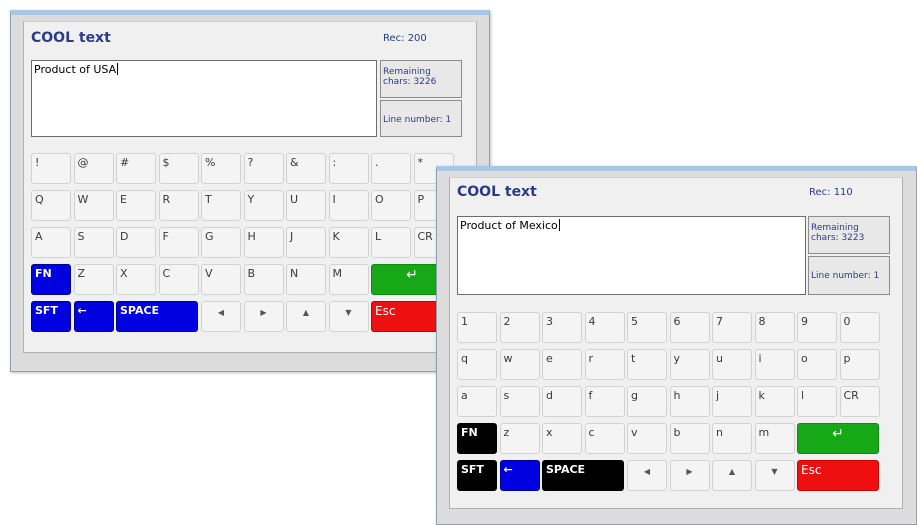 The height and width of the screenshot is (525, 917). I want to click on key-i: i, so click(774, 364).